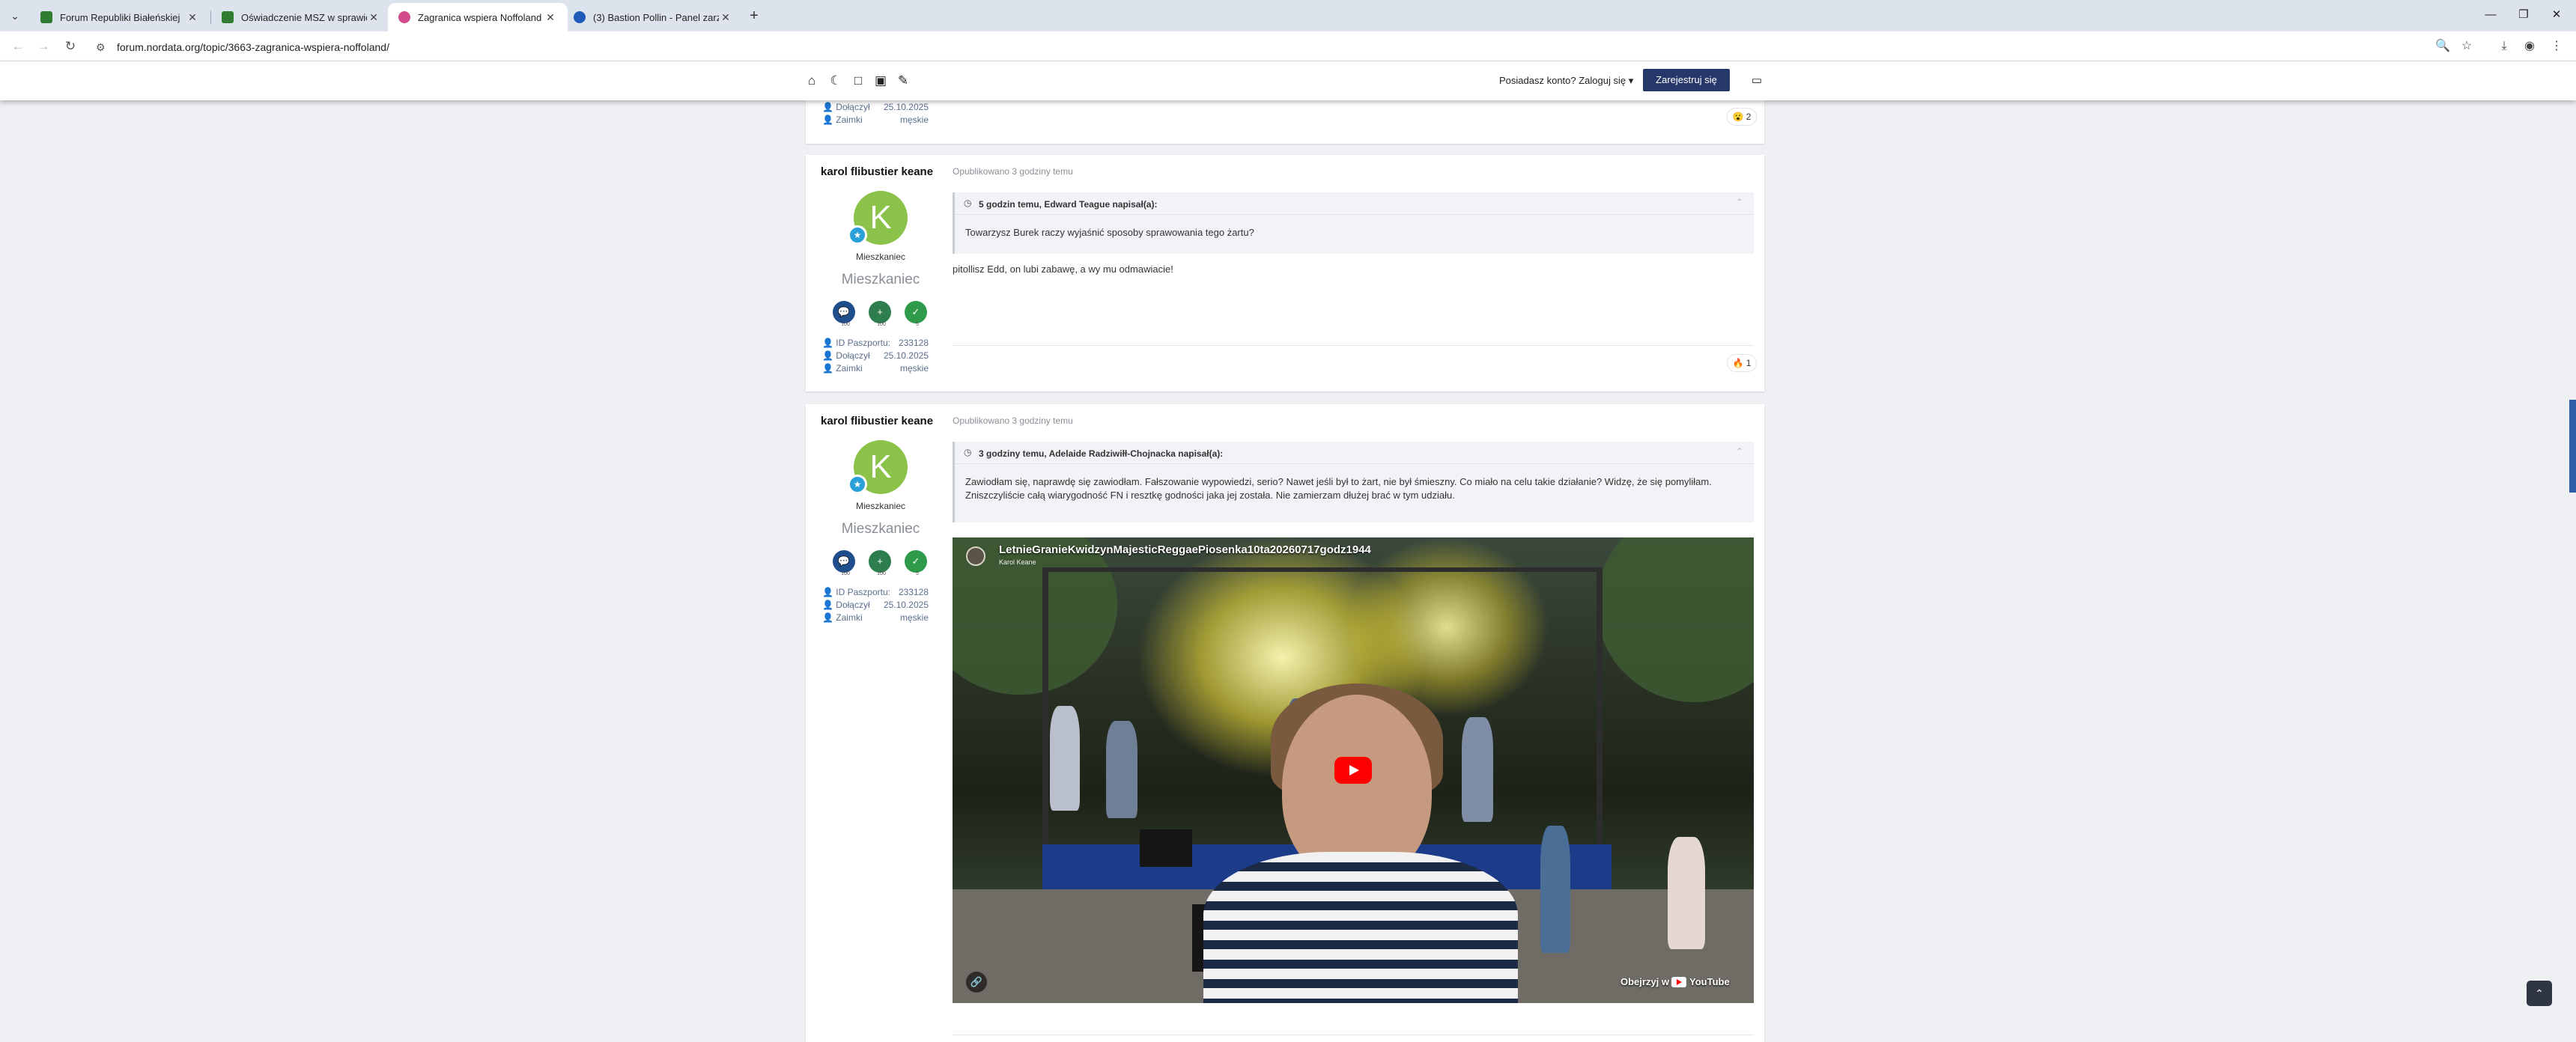  I want to click on forum-favicon-icon, so click(228, 17).